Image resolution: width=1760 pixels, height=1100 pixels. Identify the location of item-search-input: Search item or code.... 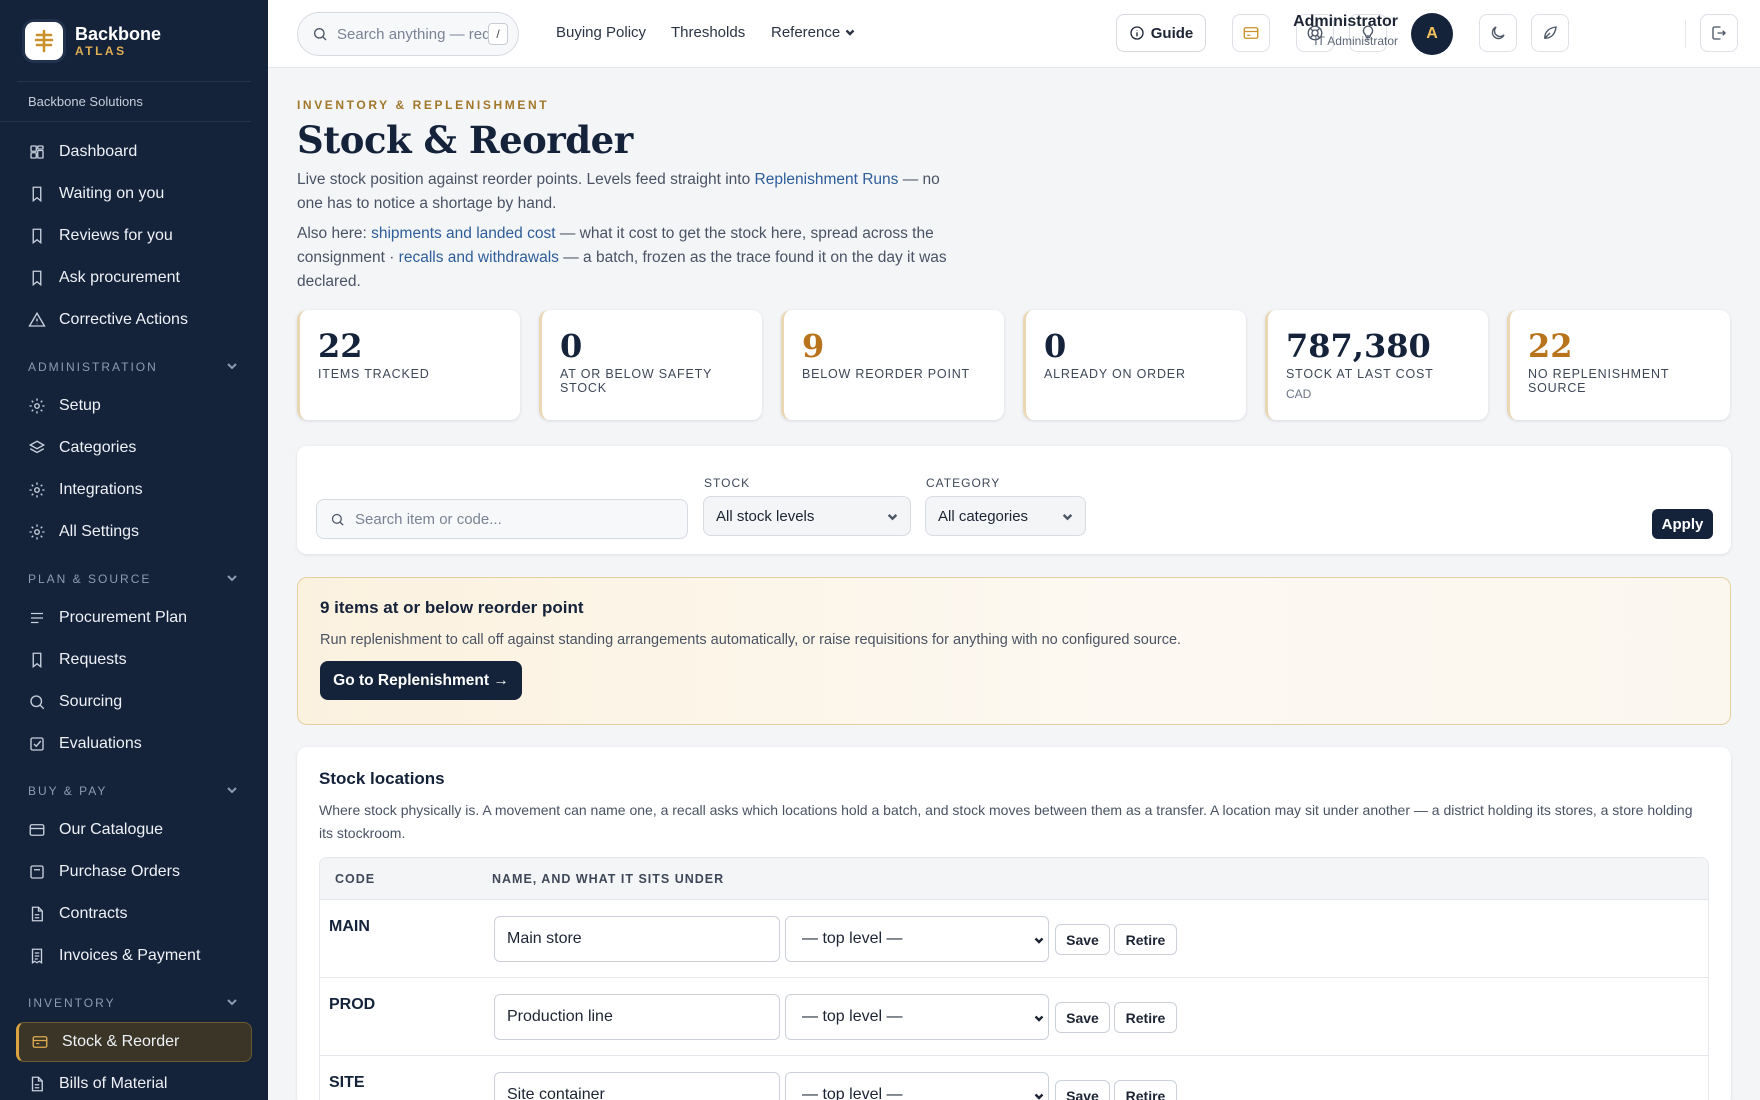
(502, 519).